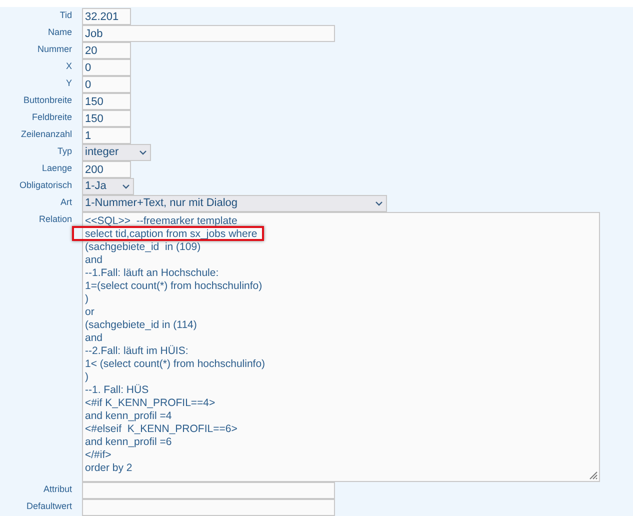 This screenshot has height=516, width=633. Describe the element at coordinates (59, 32) in the screenshot. I see `field-label: Name` at that location.